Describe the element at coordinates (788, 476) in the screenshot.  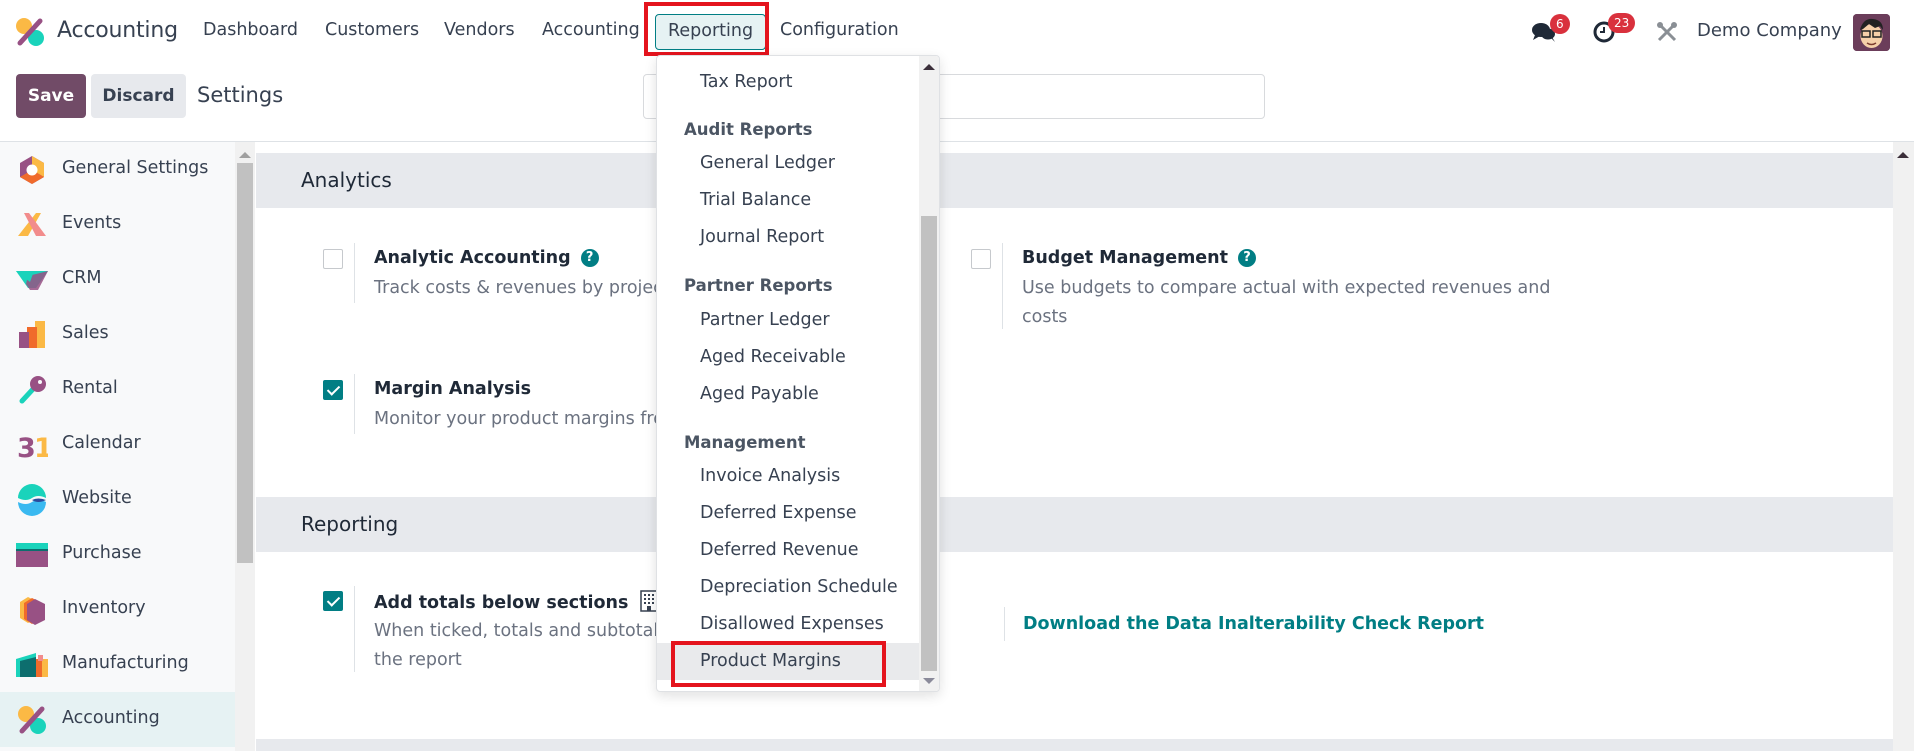
I see `dropdown-item-invoice-analysis: Invoice Analysis` at that location.